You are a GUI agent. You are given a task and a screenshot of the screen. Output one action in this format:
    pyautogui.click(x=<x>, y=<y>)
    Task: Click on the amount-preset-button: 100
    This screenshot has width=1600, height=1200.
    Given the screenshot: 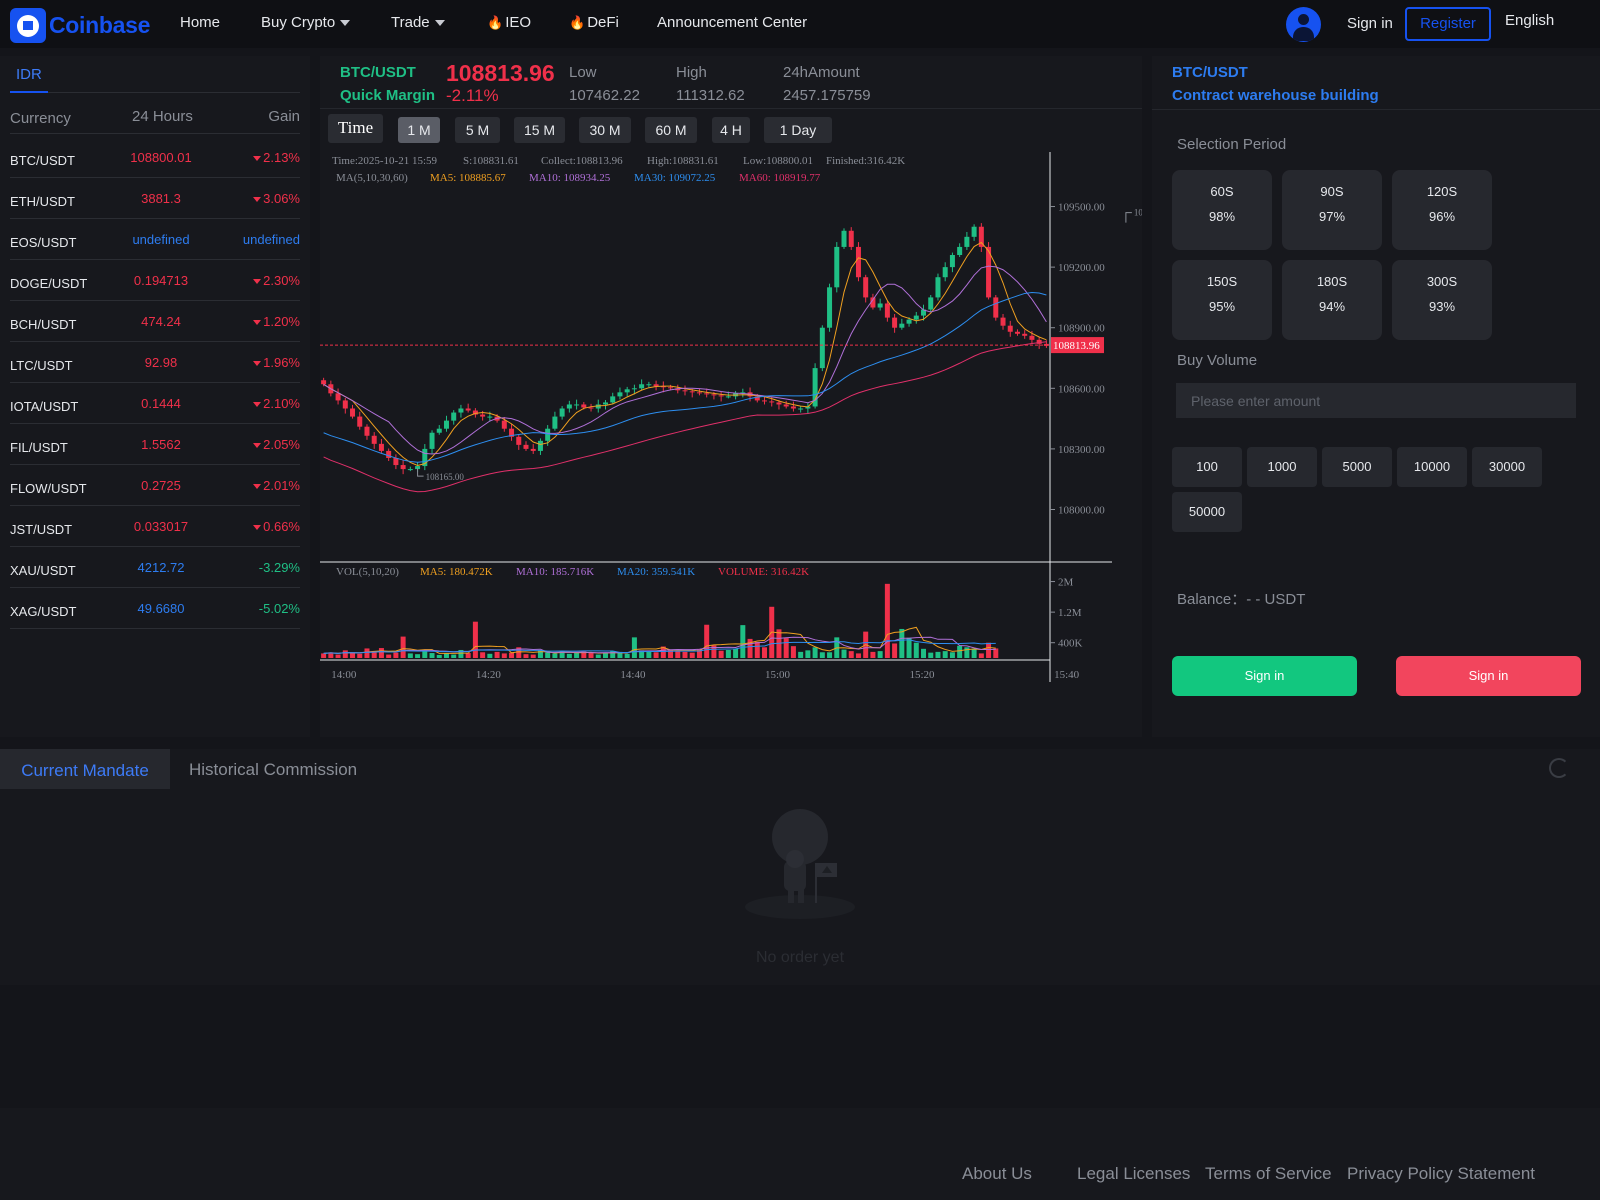 What is the action you would take?
    pyautogui.click(x=1207, y=467)
    